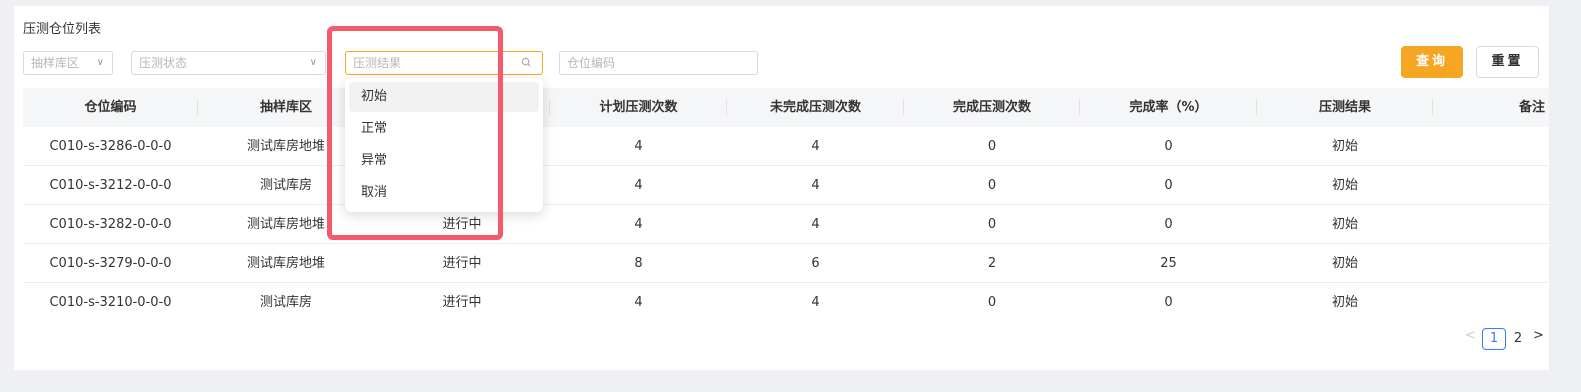 The image size is (1581, 392). What do you see at coordinates (110, 146) in the screenshot?
I see `cell-location-code: C010-s-3286-0-0-0` at bounding box center [110, 146].